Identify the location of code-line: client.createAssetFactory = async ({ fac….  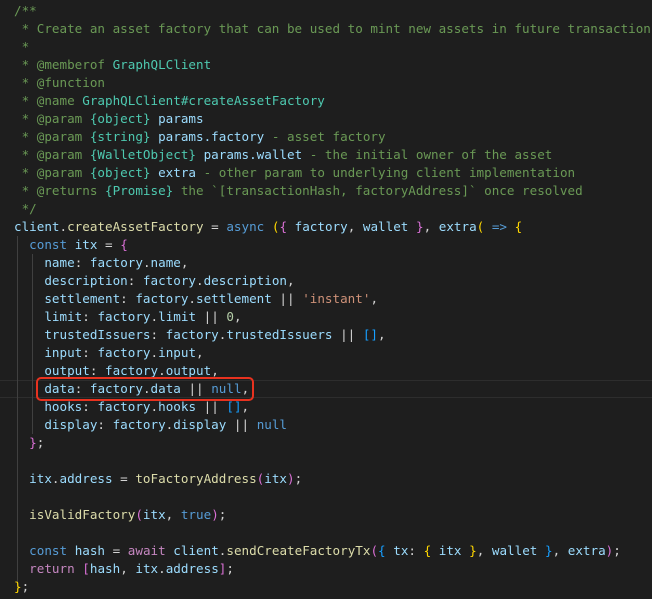
(268, 227).